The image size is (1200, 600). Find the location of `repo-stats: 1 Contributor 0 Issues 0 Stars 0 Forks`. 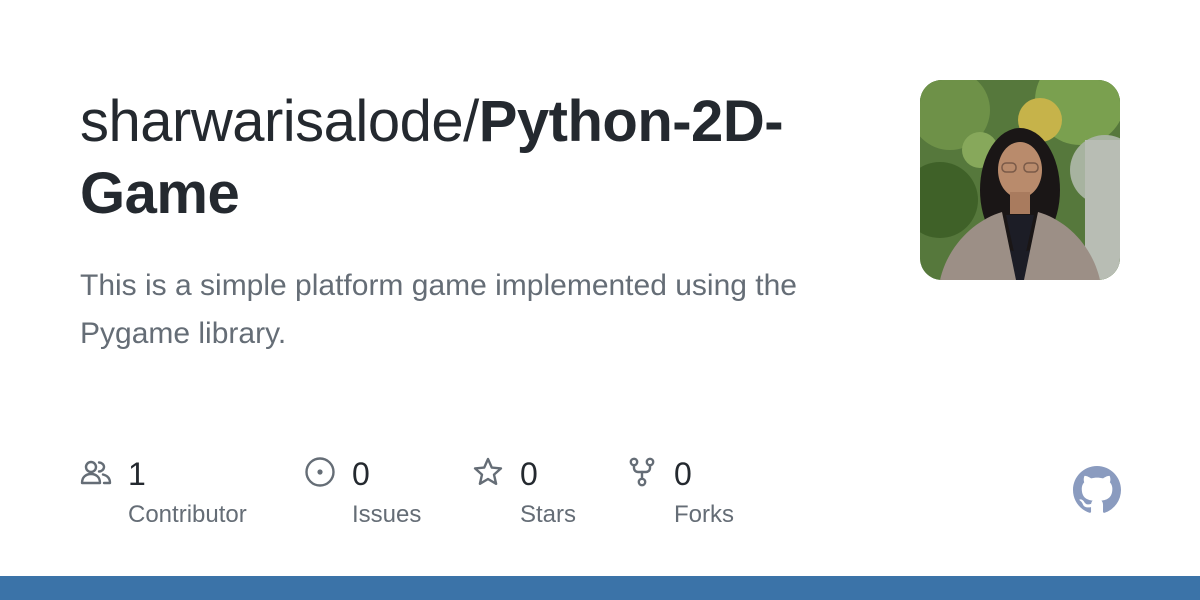

repo-stats: 1 Contributor 0 Issues 0 Stars 0 Forks is located at coordinates (460, 497).